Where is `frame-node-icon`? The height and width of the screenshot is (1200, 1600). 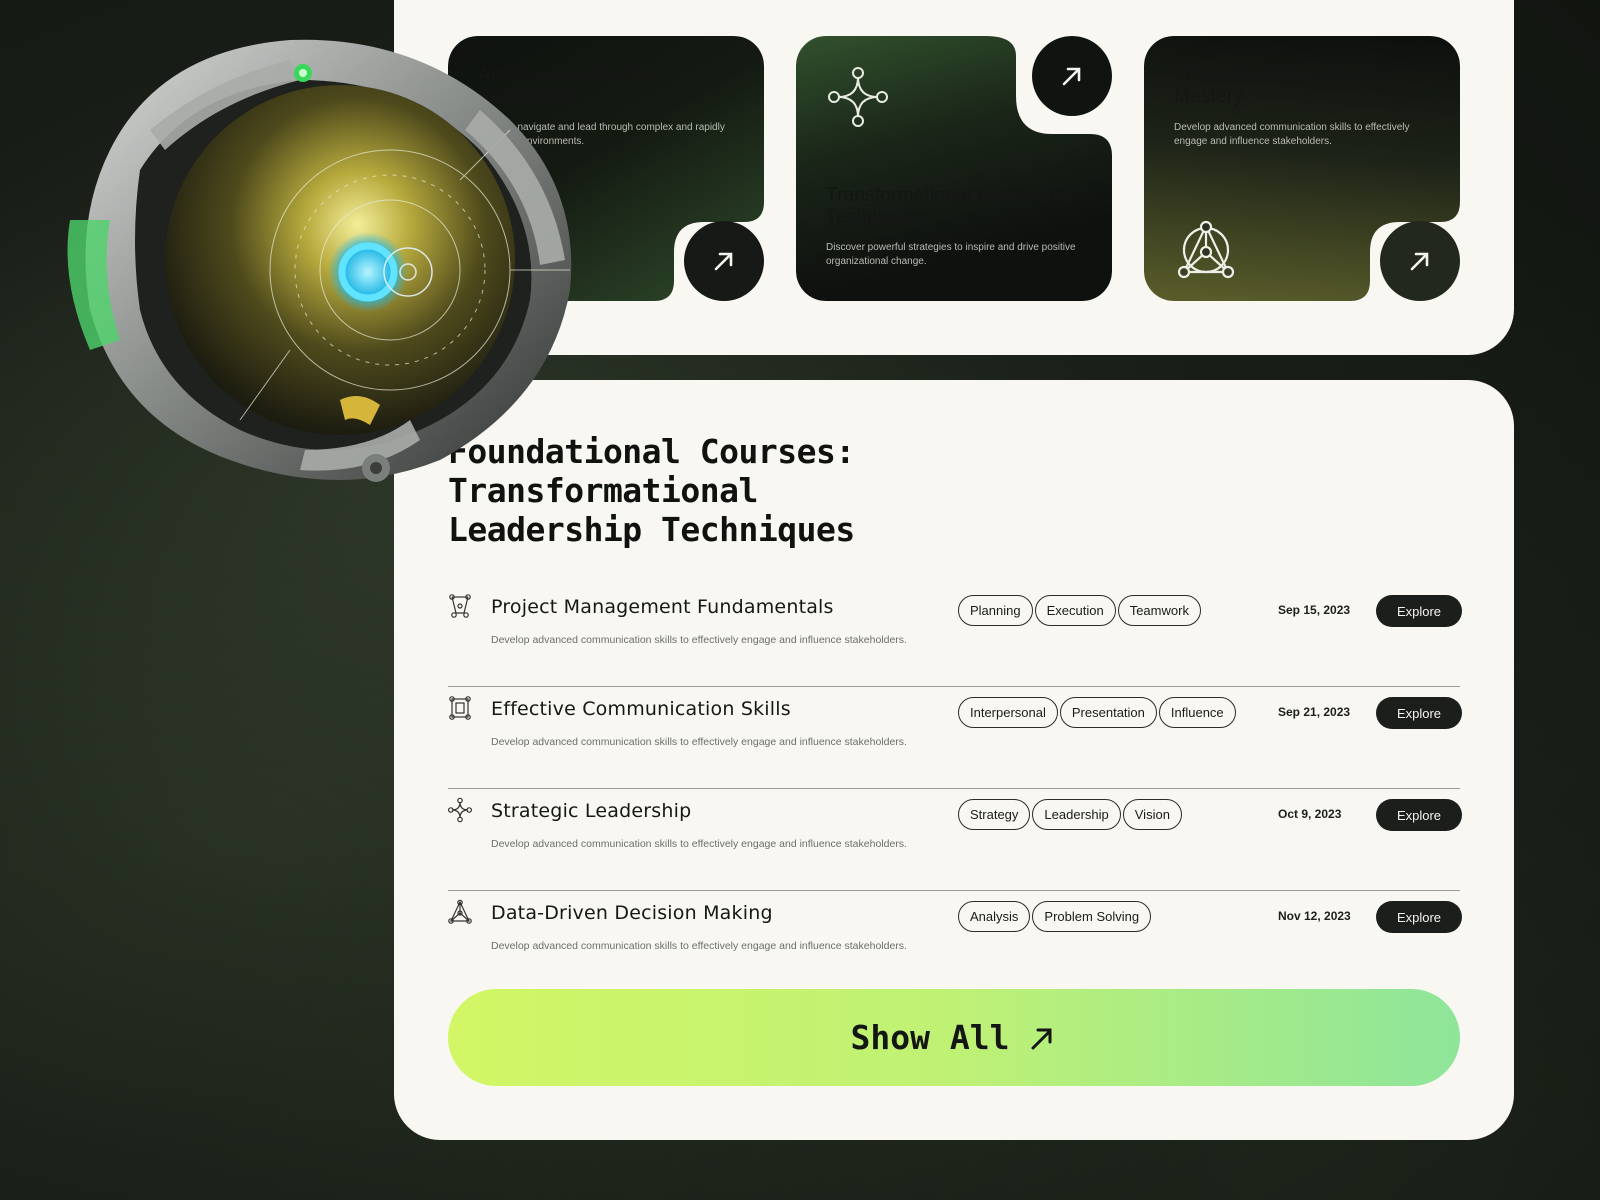
frame-node-icon is located at coordinates (460, 708).